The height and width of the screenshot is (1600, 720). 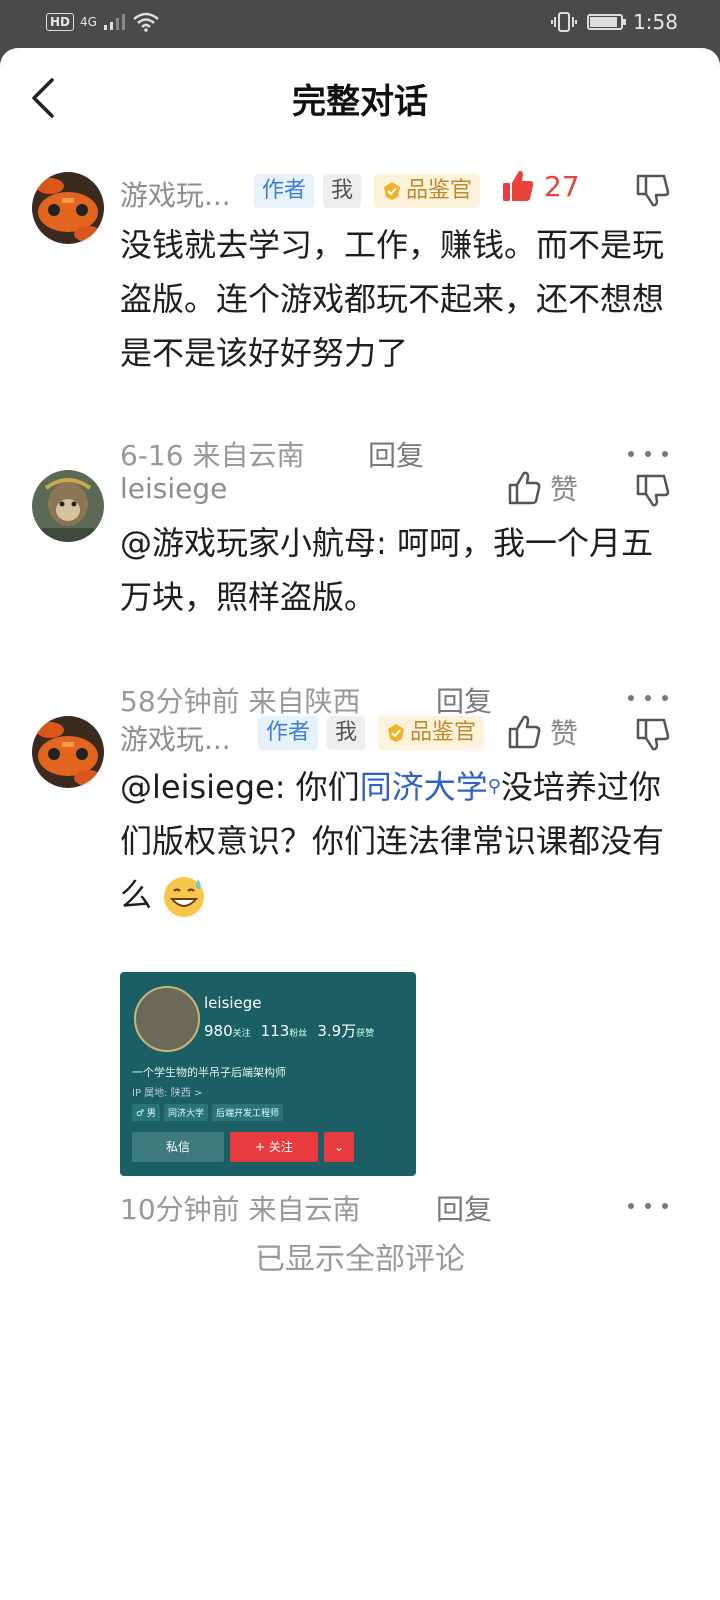 I want to click on school-link-label: 同济大学, so click(x=423, y=787).